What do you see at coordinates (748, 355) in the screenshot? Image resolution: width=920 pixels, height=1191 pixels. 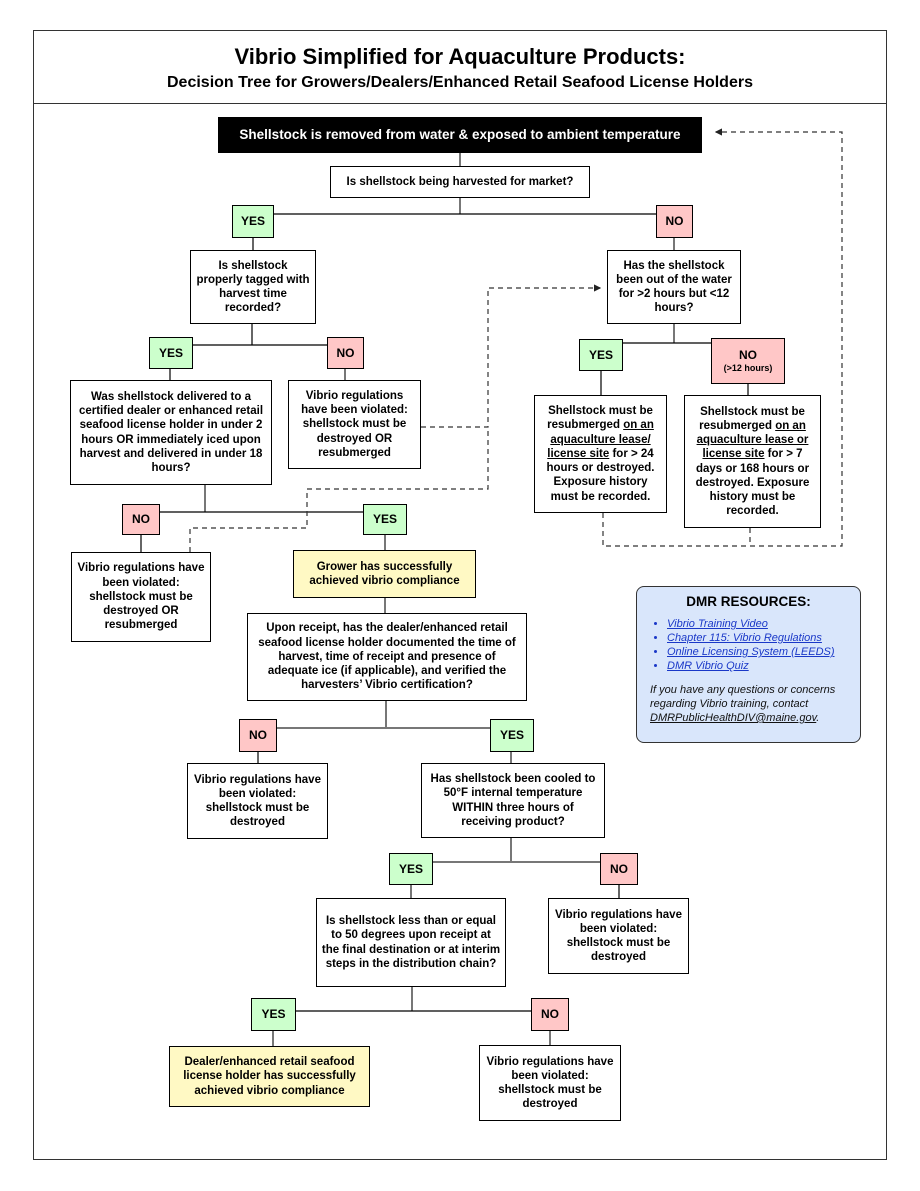 I see `no-label-text: NO` at bounding box center [748, 355].